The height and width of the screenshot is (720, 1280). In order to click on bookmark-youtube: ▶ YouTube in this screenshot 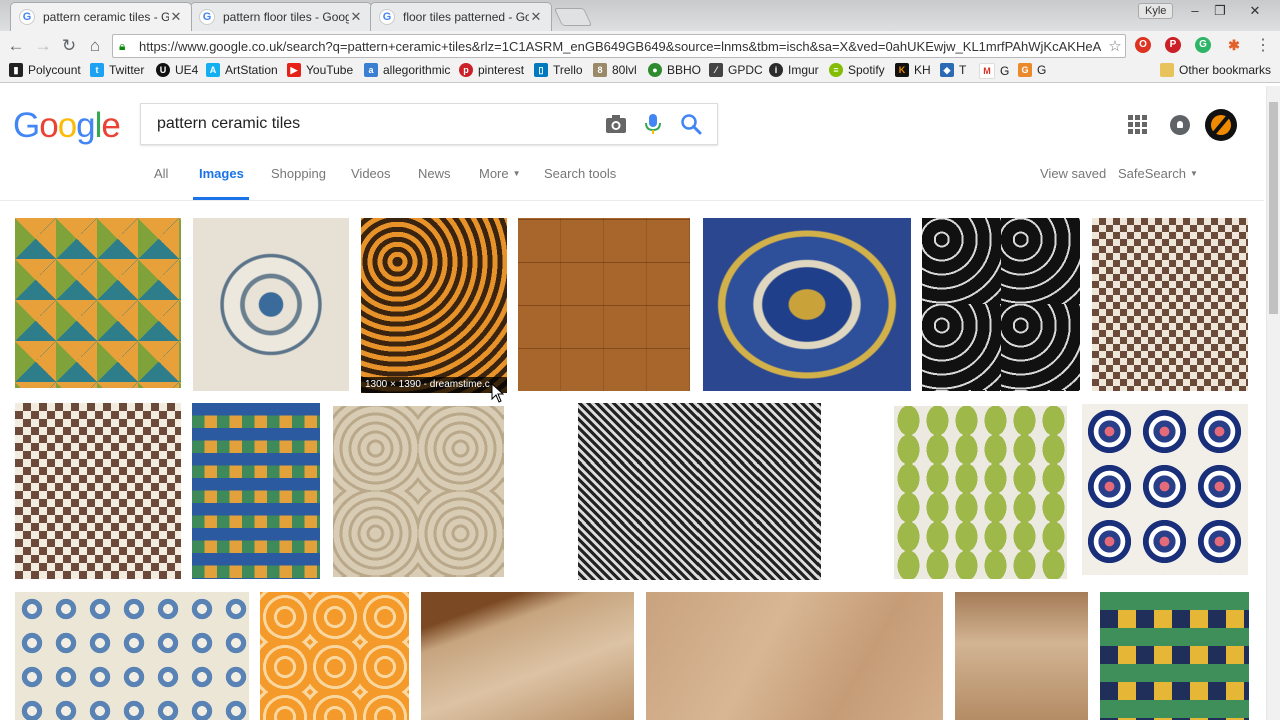, I will do `click(320, 70)`.